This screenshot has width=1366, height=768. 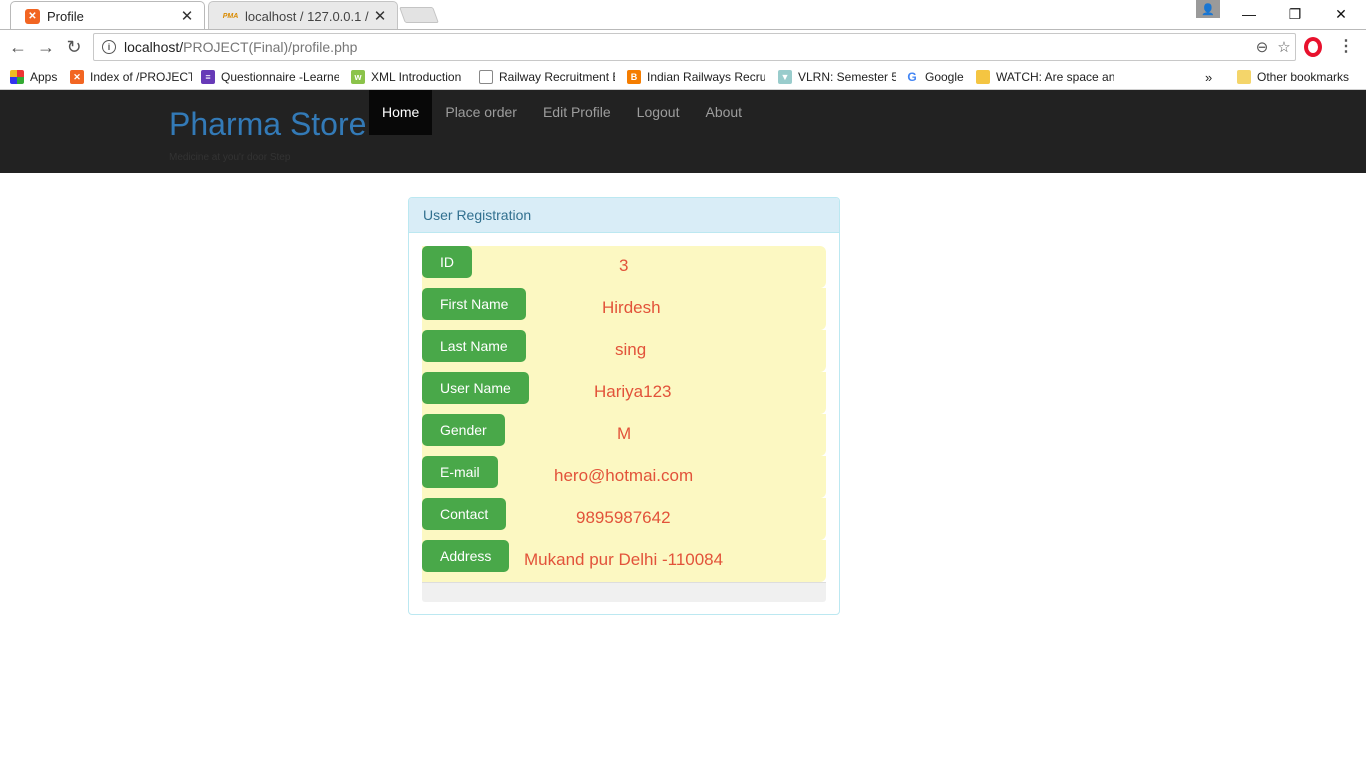 I want to click on bookmark-label: Apps, so click(x=44, y=77).